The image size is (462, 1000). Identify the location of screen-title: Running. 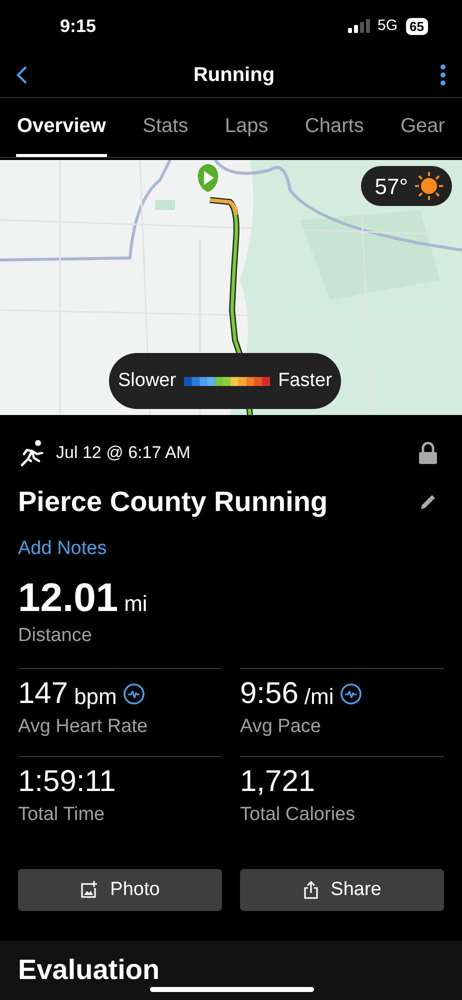
(234, 75).